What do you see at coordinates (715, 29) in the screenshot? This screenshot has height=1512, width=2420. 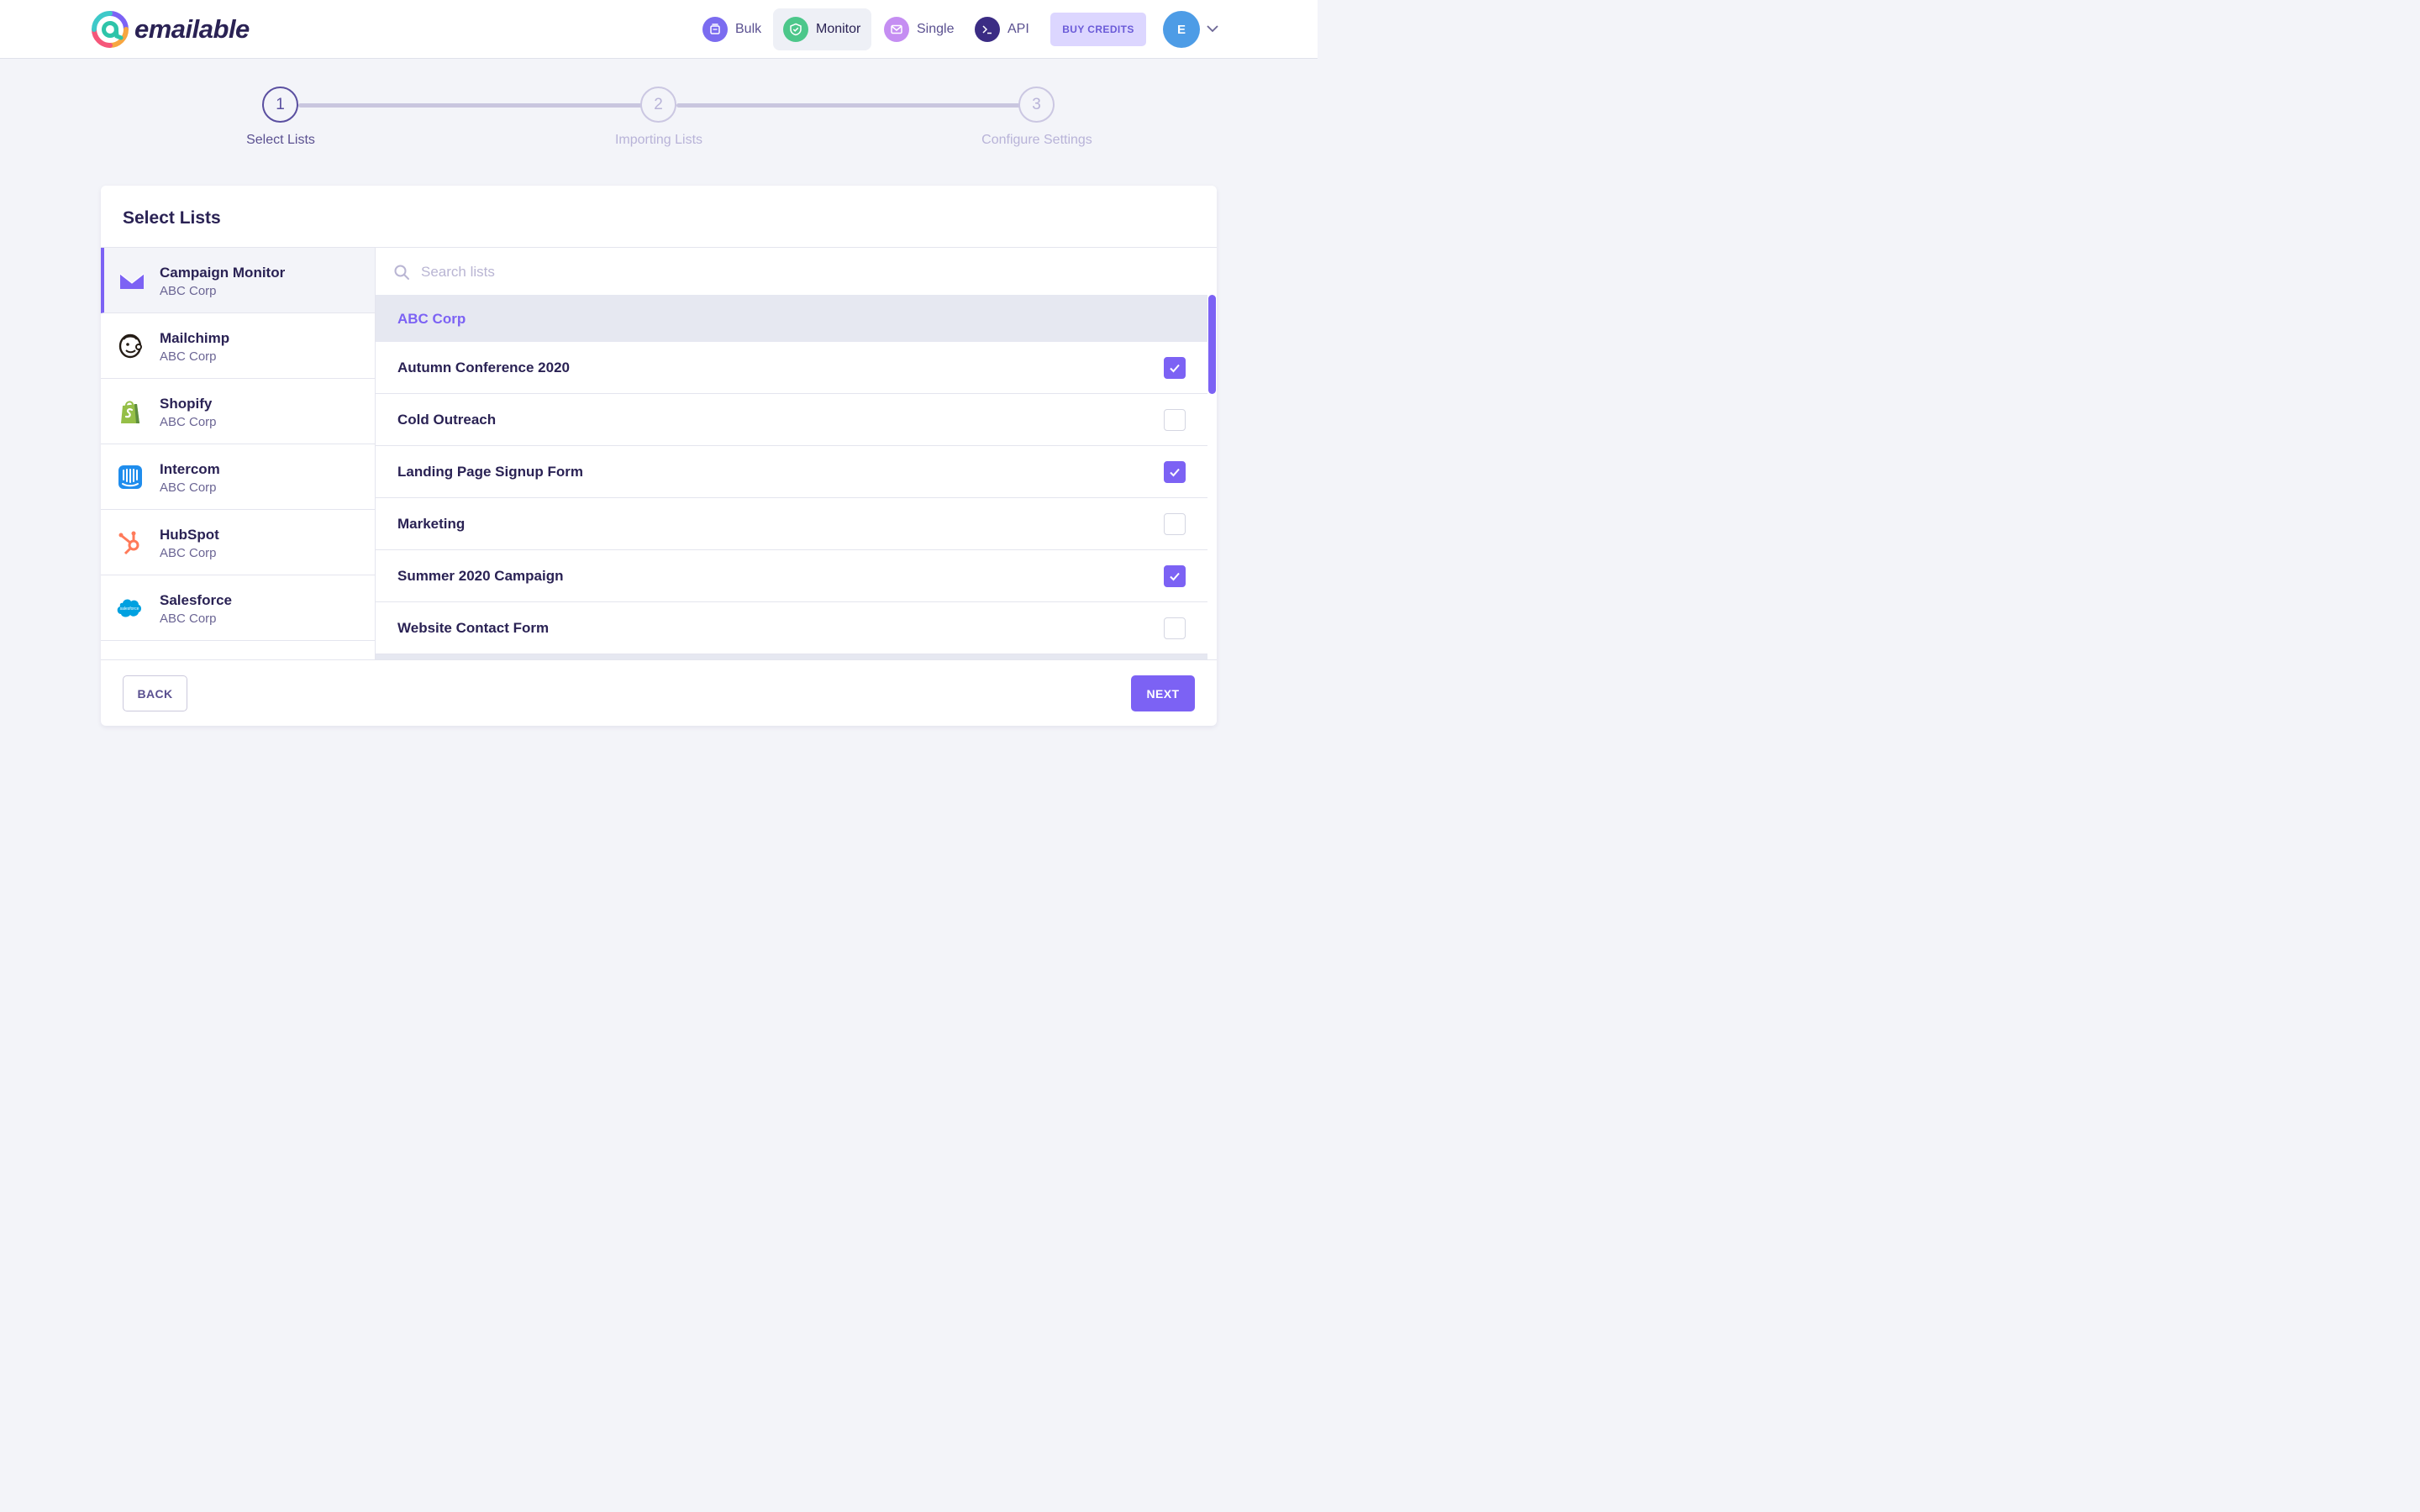 I see `bulk-icon` at bounding box center [715, 29].